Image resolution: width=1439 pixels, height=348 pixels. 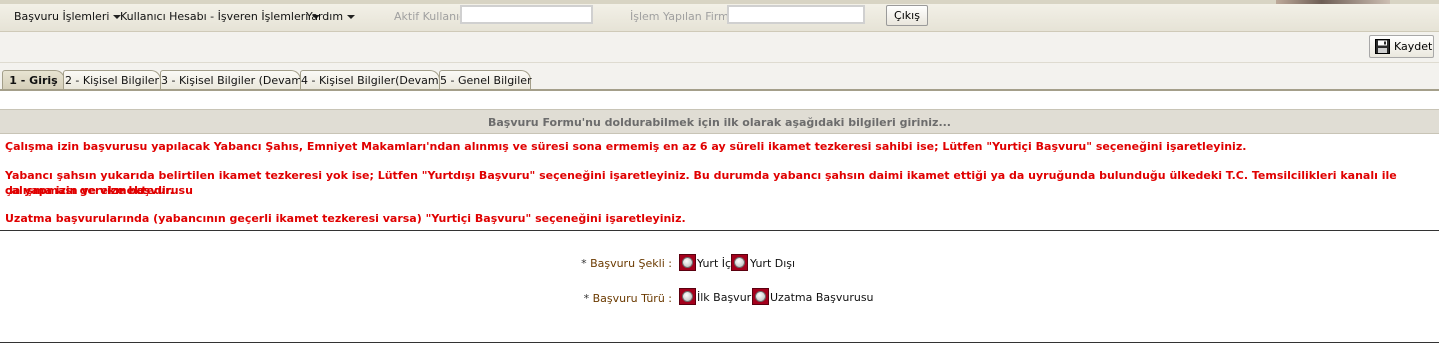 I want to click on top-strip, so click(x=719, y=2).